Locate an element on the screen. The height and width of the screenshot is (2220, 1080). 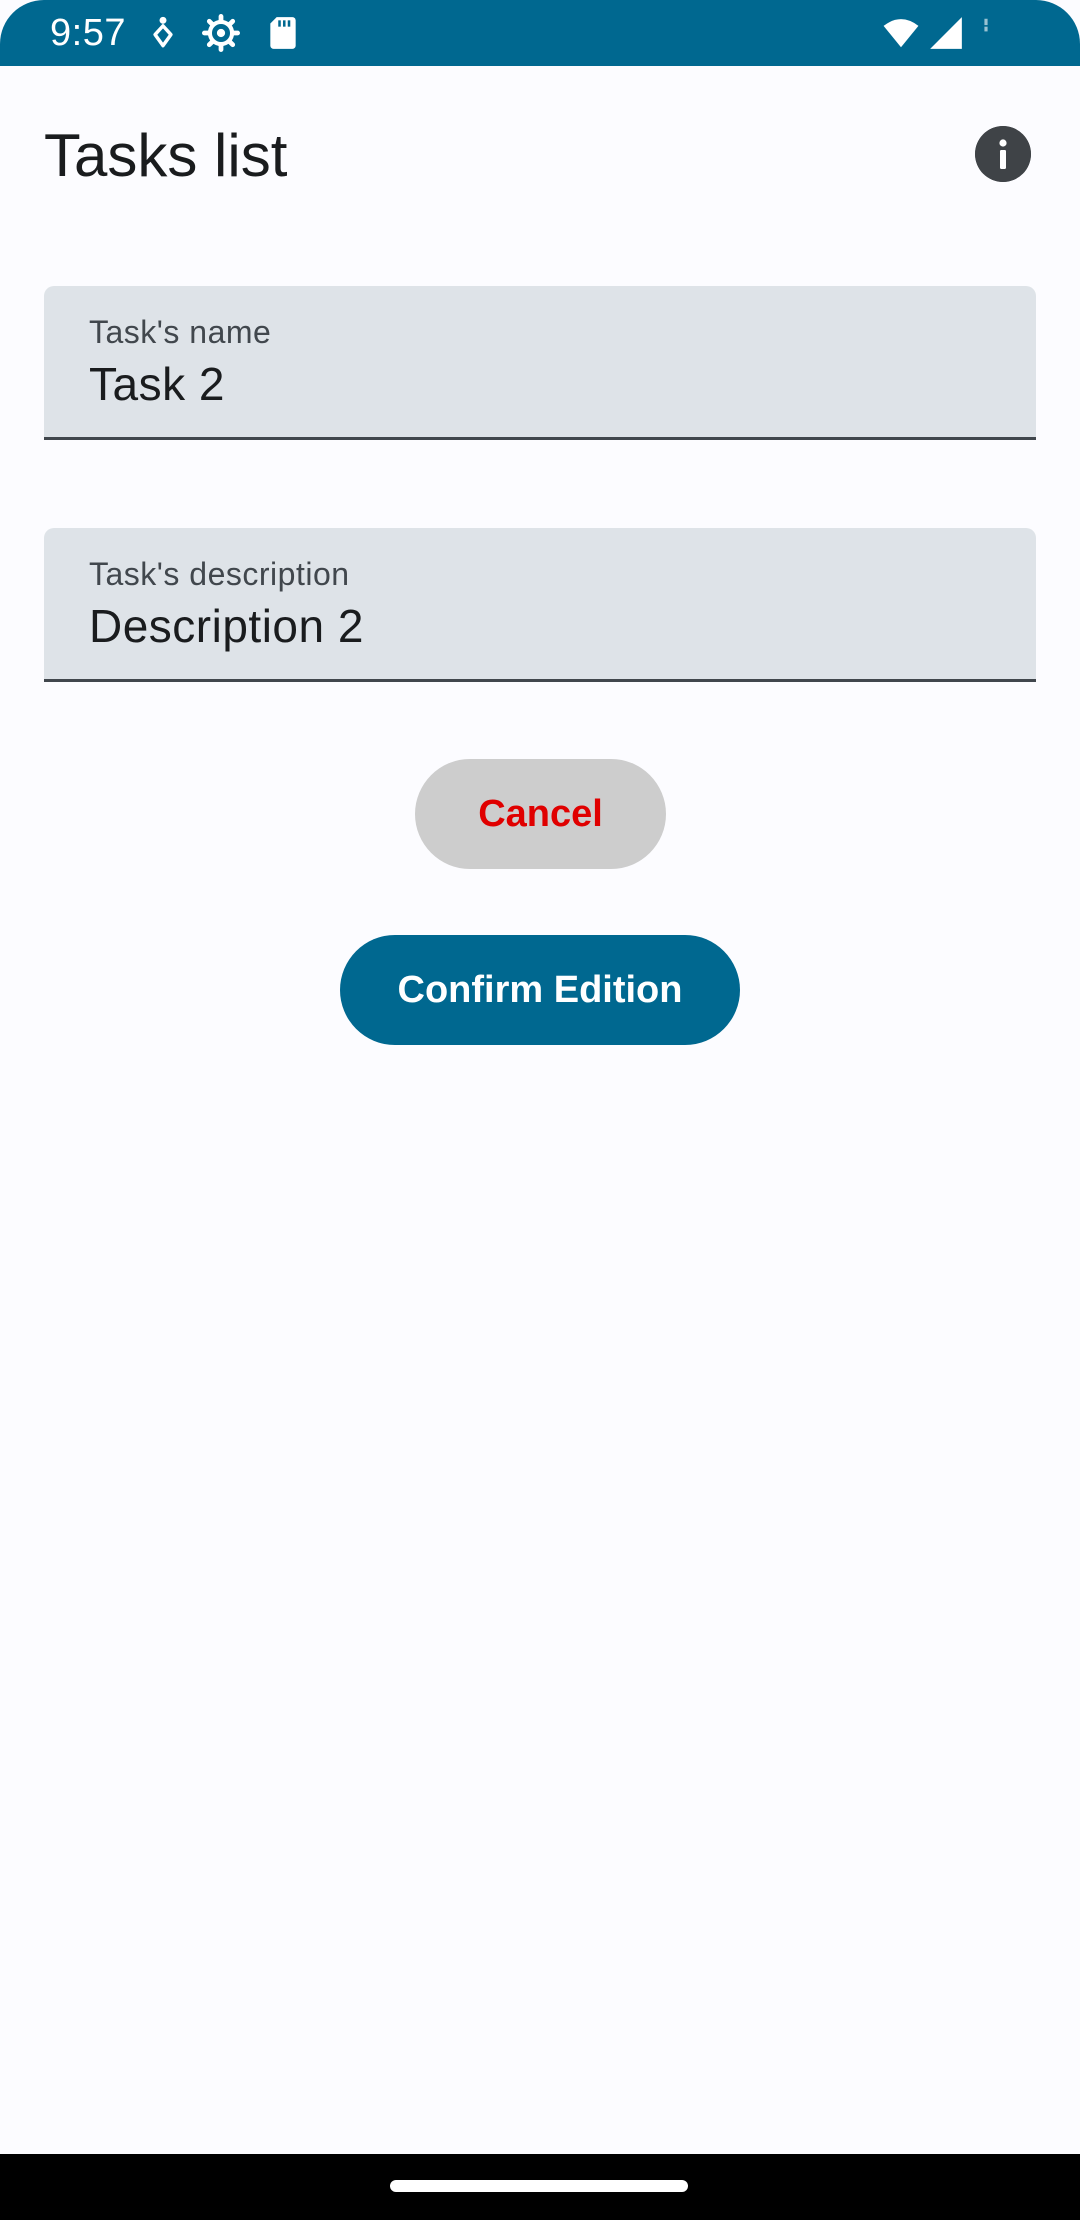
page-title: Tasks list is located at coordinates (166, 155).